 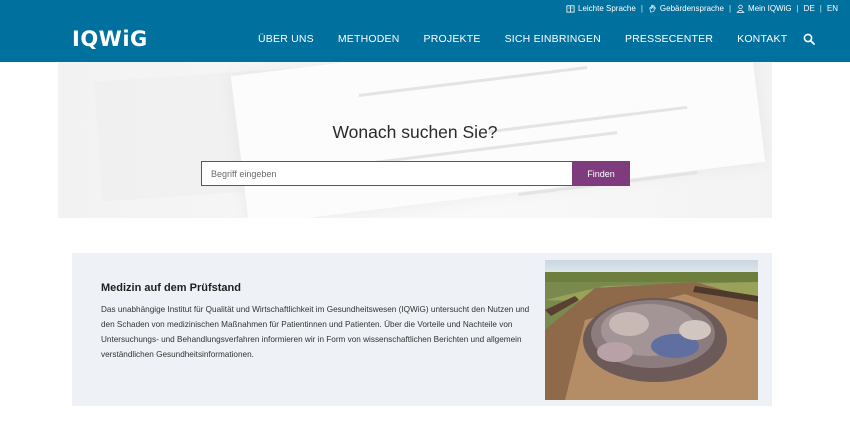 I want to click on easy-language-link: Leichte Sprache, so click(x=601, y=8).